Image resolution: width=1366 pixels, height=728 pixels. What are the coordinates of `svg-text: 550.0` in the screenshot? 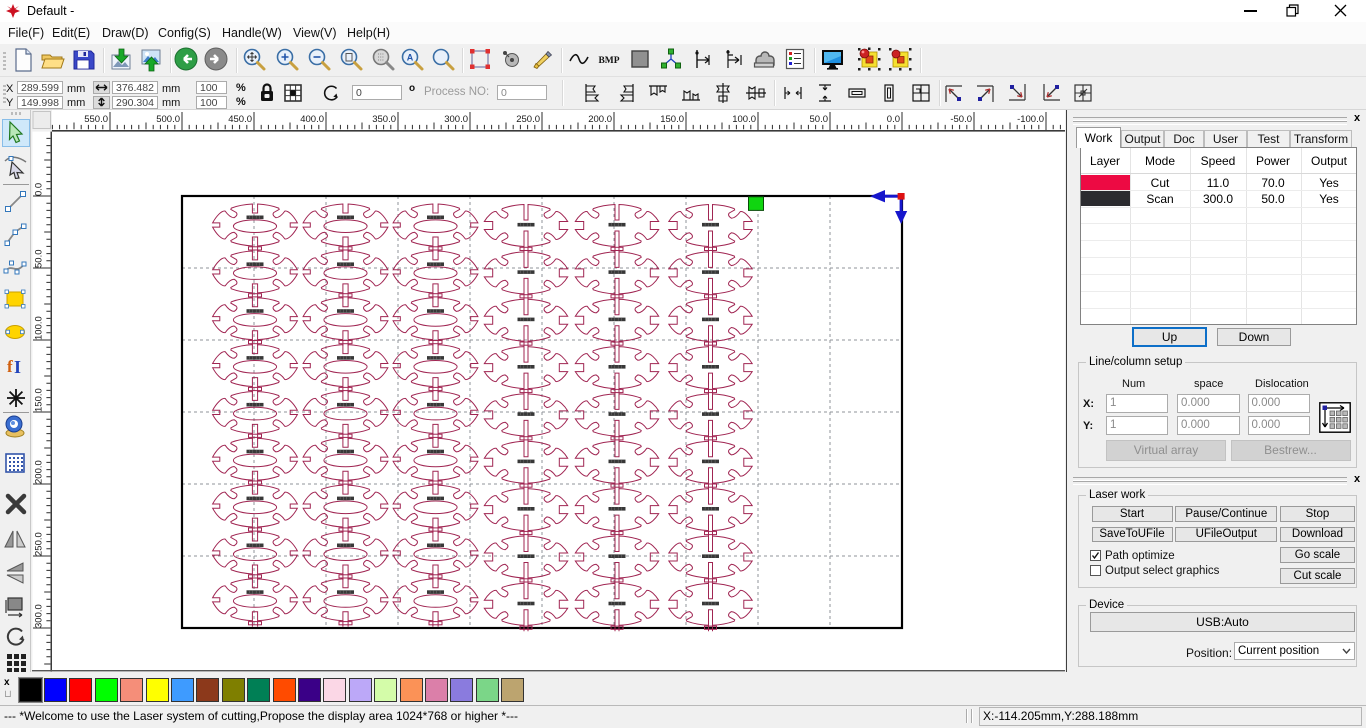 It's located at (96, 119).